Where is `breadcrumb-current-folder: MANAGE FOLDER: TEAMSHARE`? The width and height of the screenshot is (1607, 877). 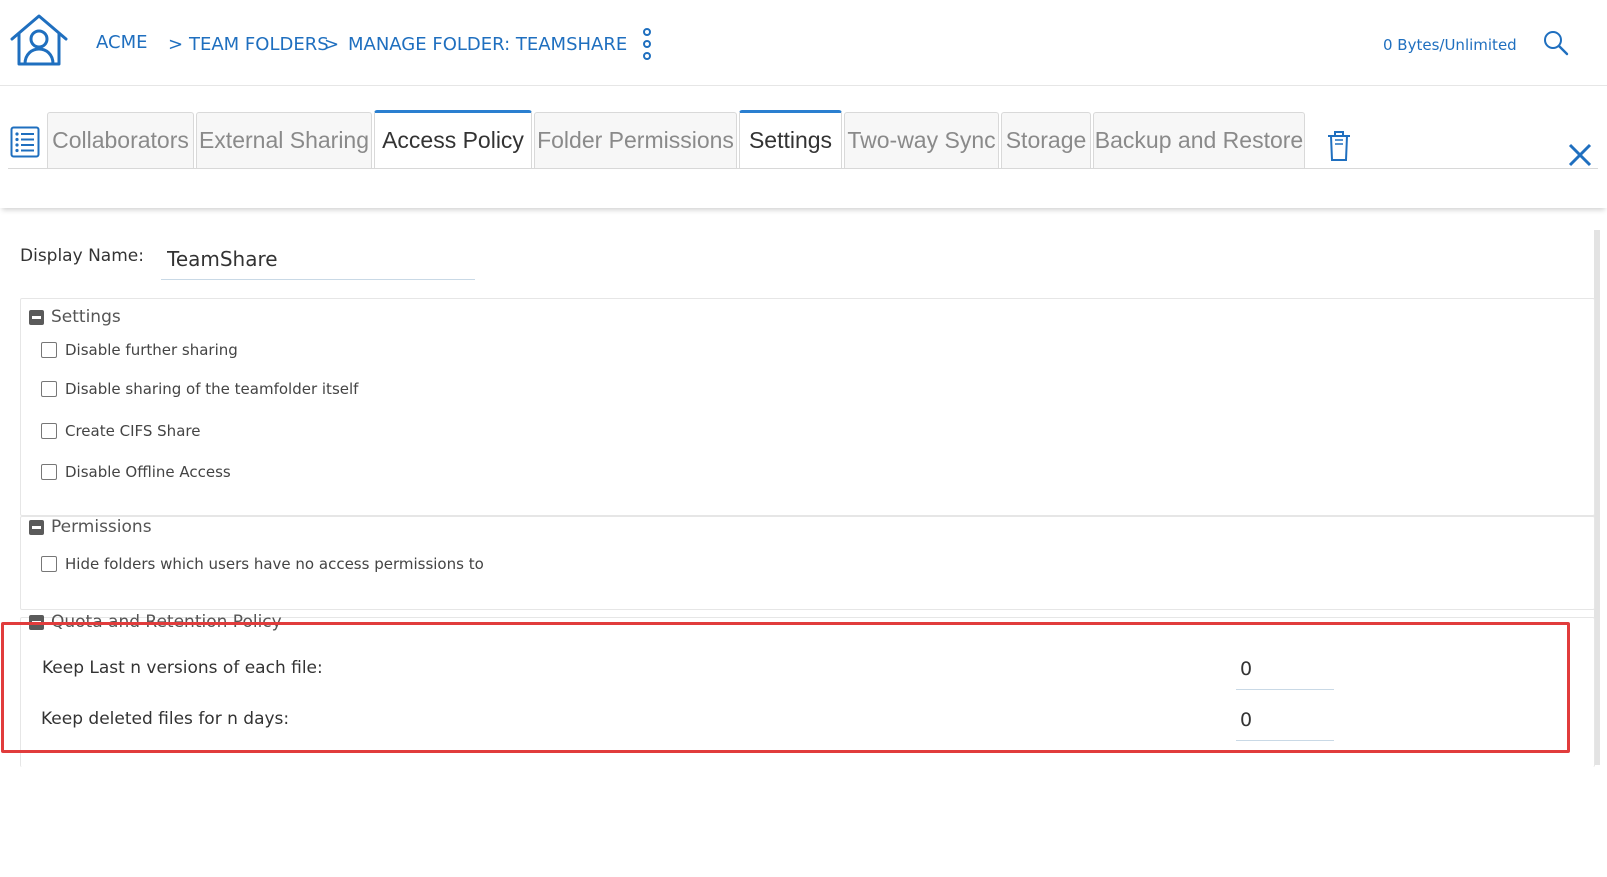 breadcrumb-current-folder: MANAGE FOLDER: TEAMSHARE is located at coordinates (488, 44).